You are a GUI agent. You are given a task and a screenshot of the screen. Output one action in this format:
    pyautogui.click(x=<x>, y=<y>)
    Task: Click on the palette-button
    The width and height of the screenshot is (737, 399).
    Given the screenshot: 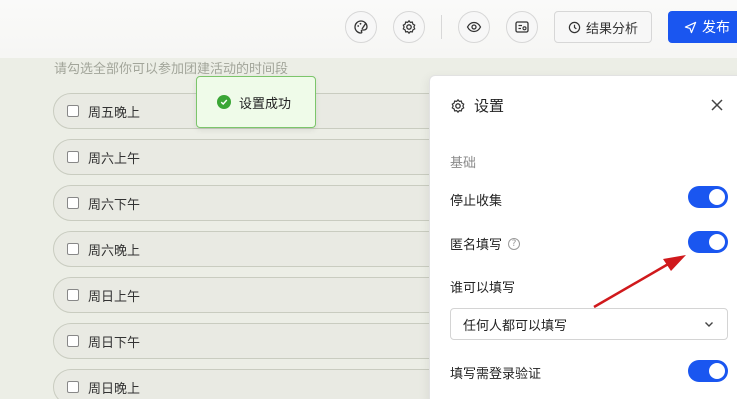 What is the action you would take?
    pyautogui.click(x=361, y=27)
    